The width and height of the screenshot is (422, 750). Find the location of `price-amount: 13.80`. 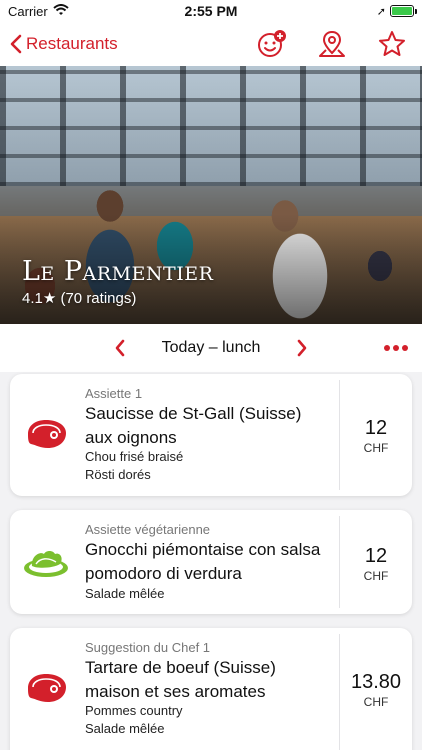

price-amount: 13.80 is located at coordinates (376, 682).